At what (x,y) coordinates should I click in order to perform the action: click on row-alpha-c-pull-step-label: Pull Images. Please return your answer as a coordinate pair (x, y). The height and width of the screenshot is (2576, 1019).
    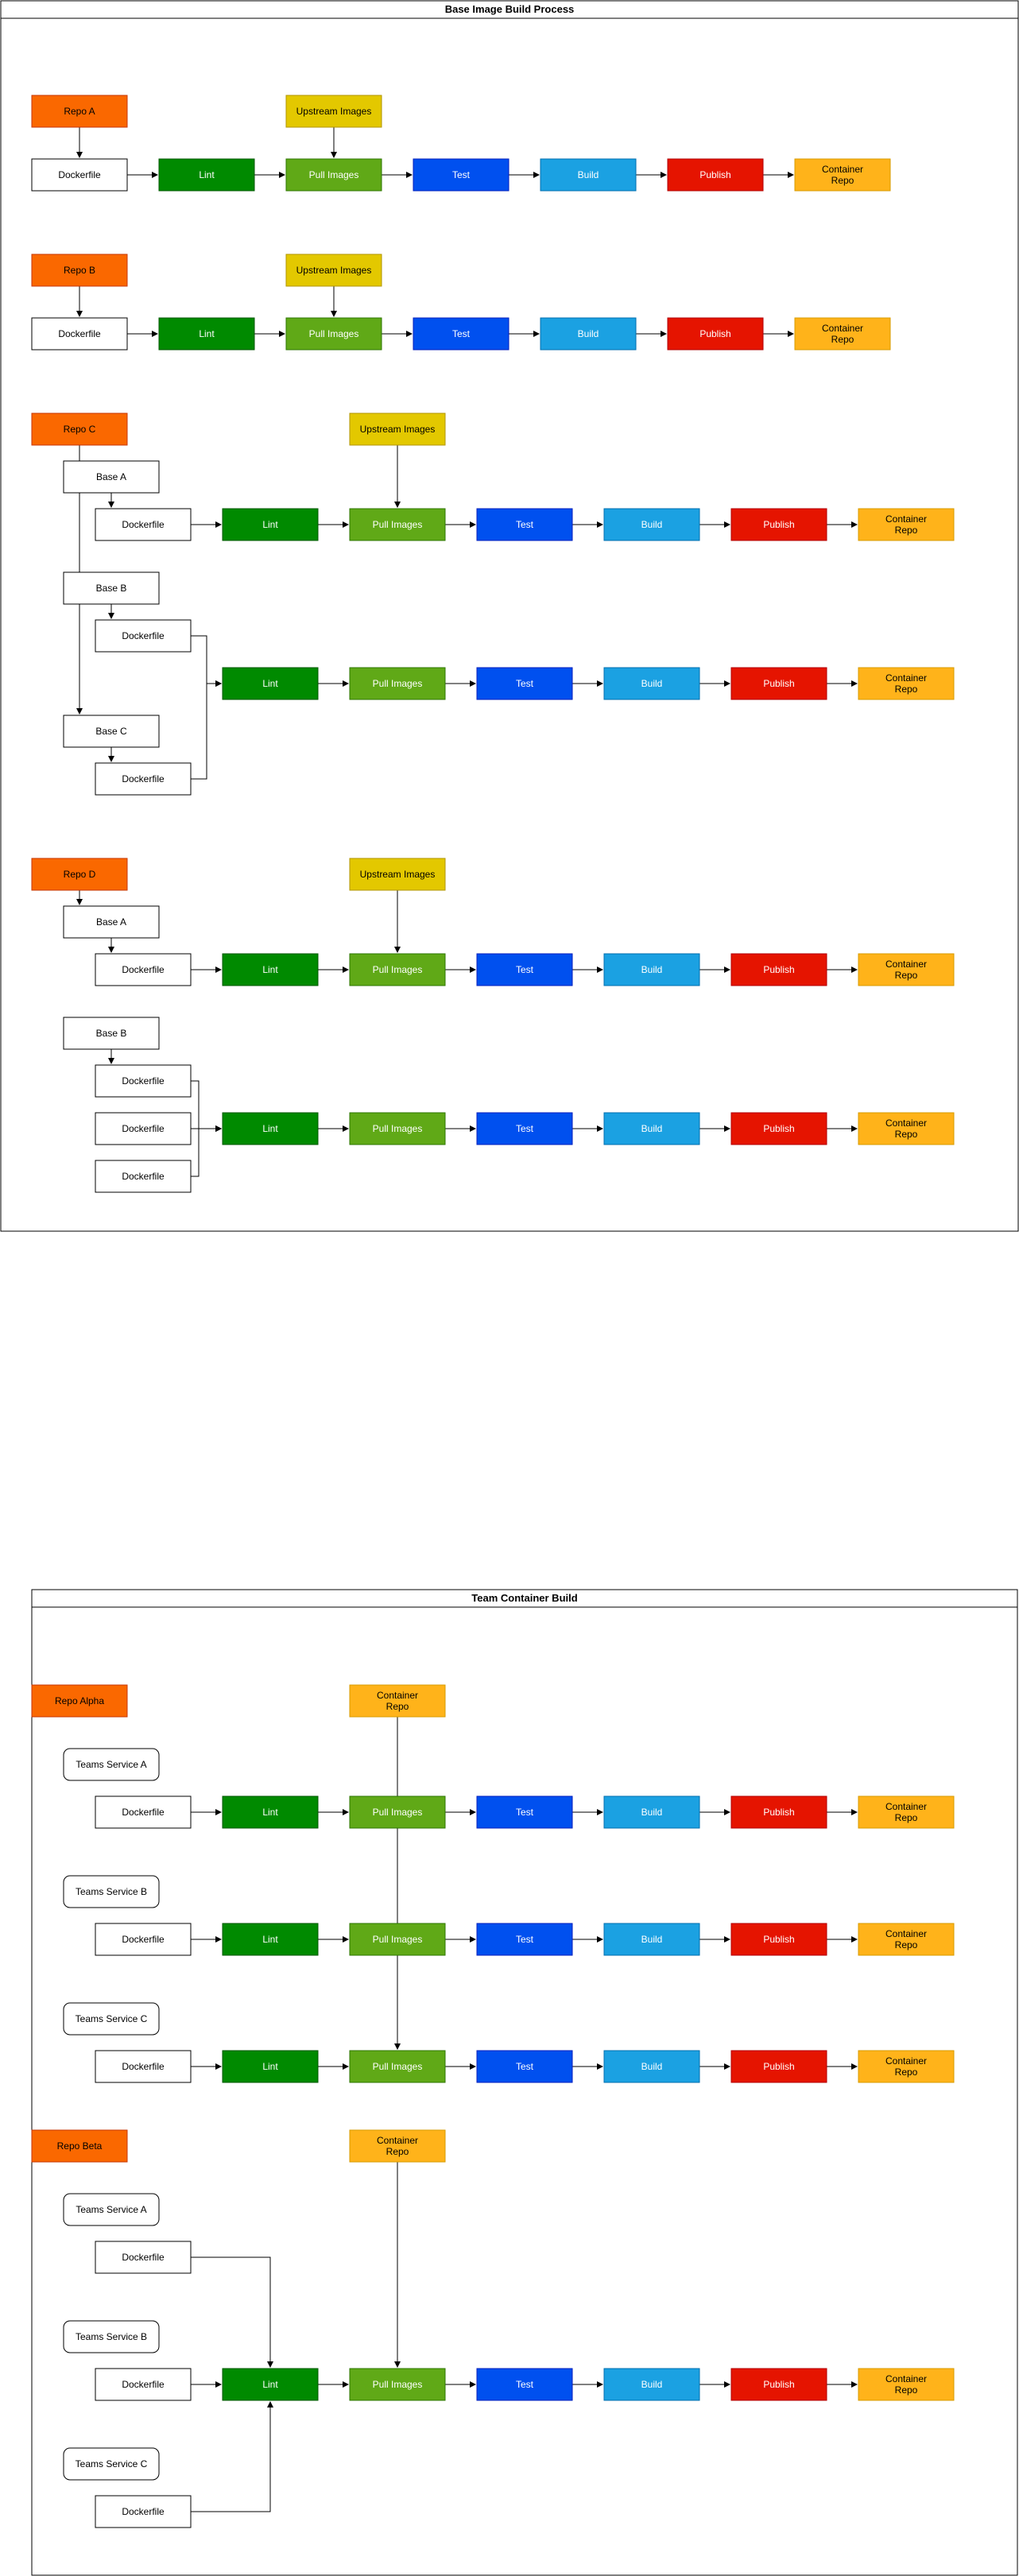
    Looking at the image, I should click on (398, 2066).